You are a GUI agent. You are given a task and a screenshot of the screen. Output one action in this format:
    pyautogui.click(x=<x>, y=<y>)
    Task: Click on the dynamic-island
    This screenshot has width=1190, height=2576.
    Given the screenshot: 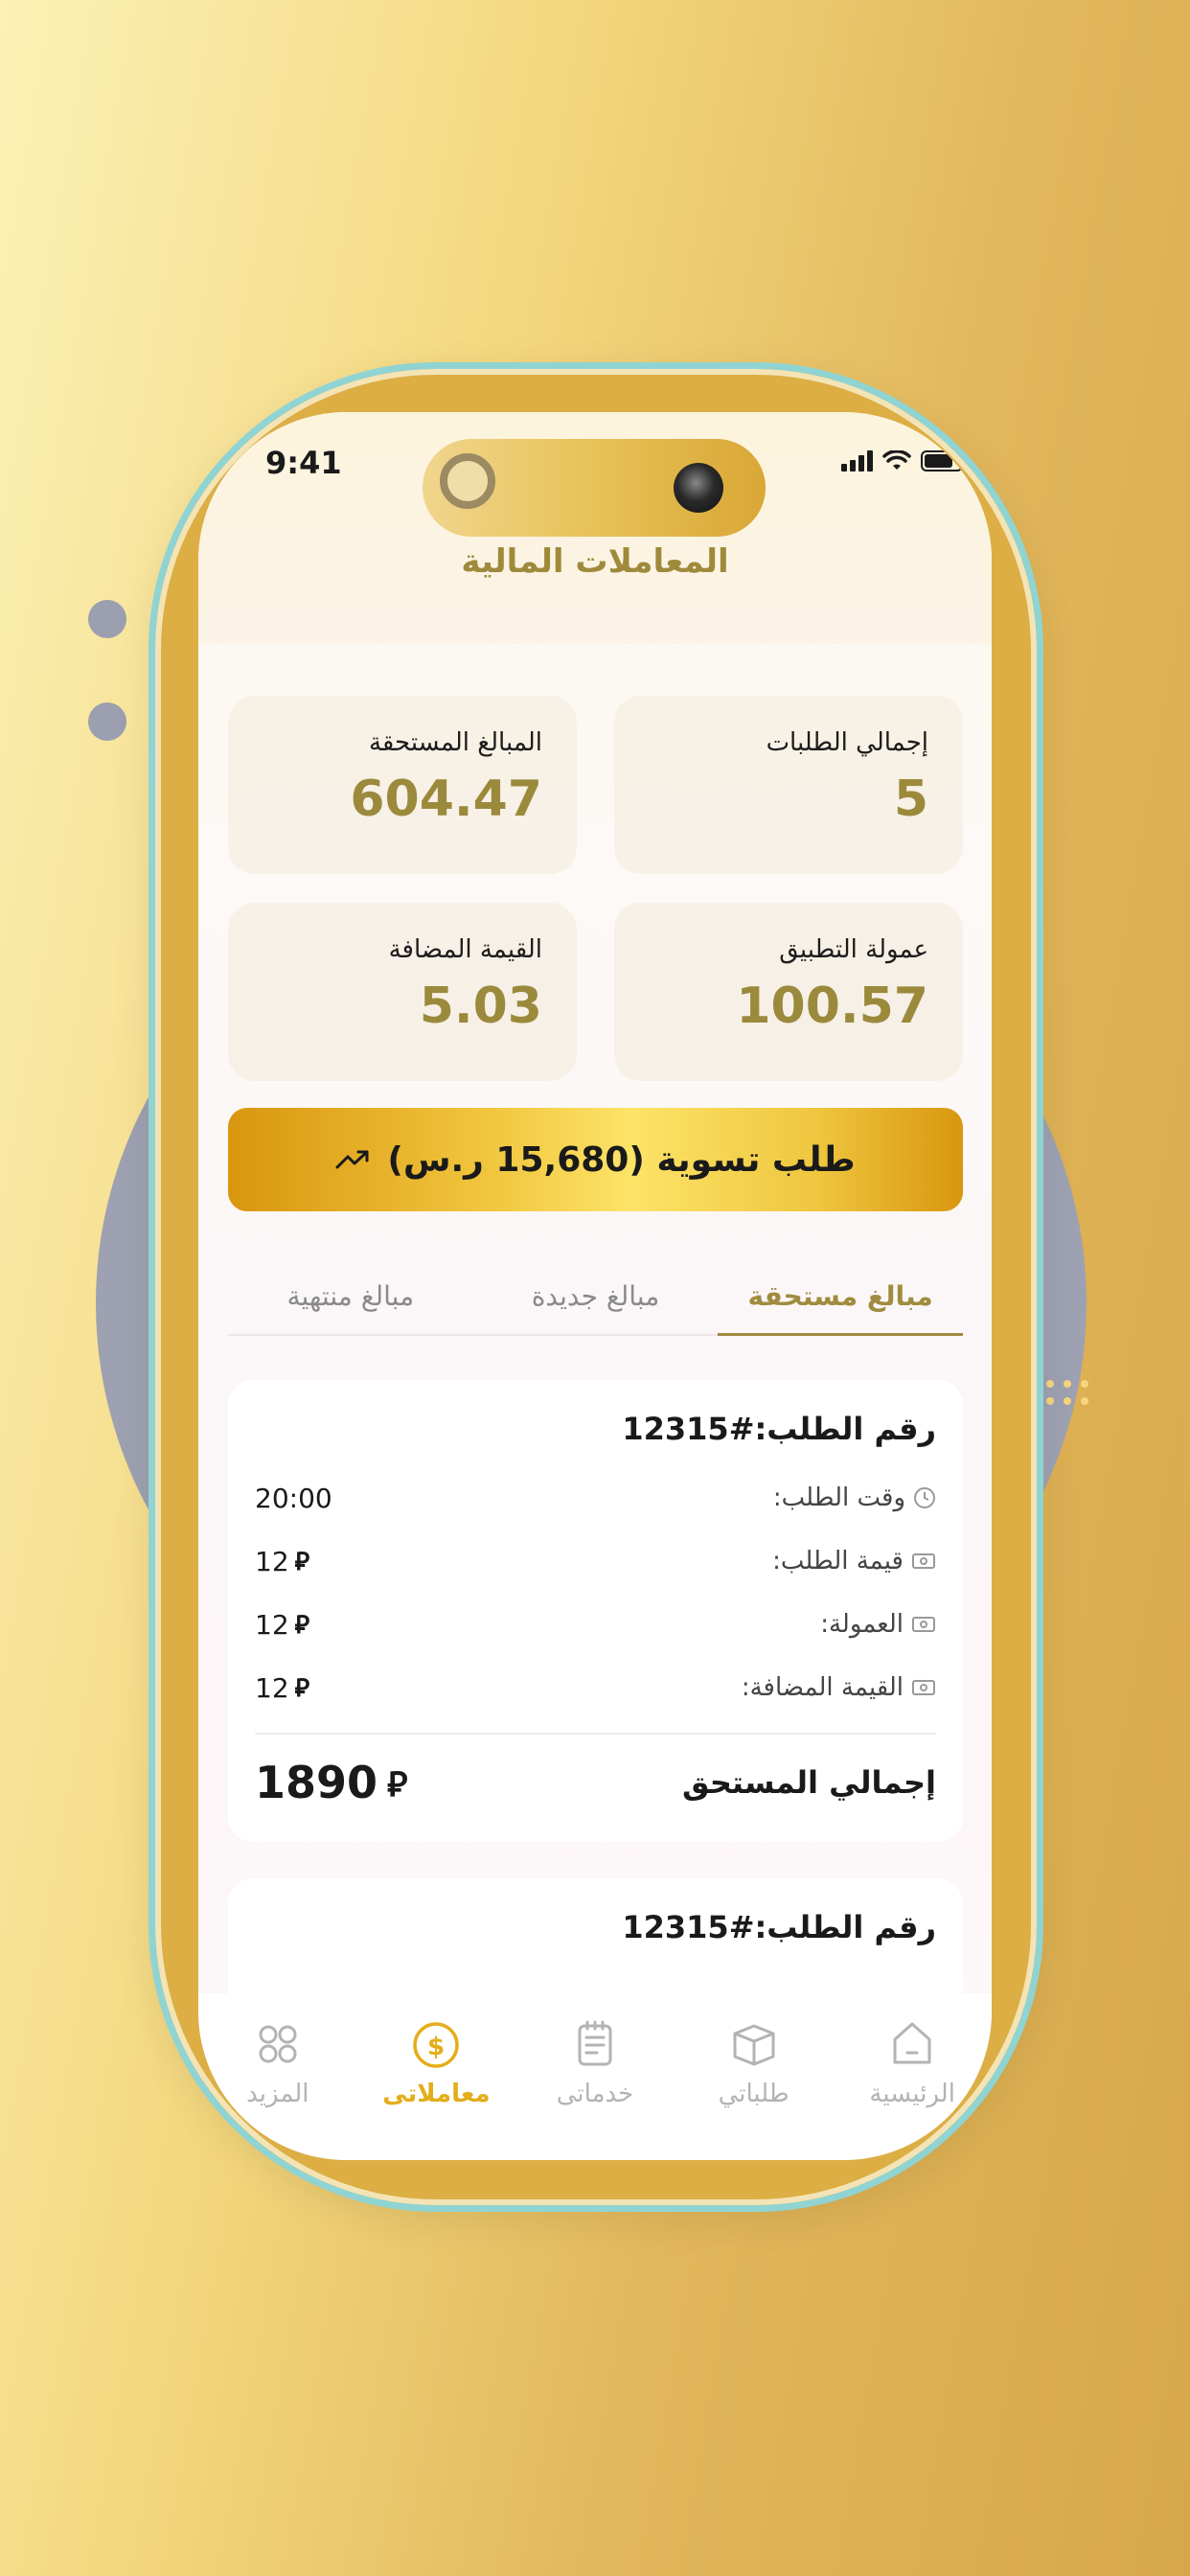 What is the action you would take?
    pyautogui.click(x=594, y=488)
    